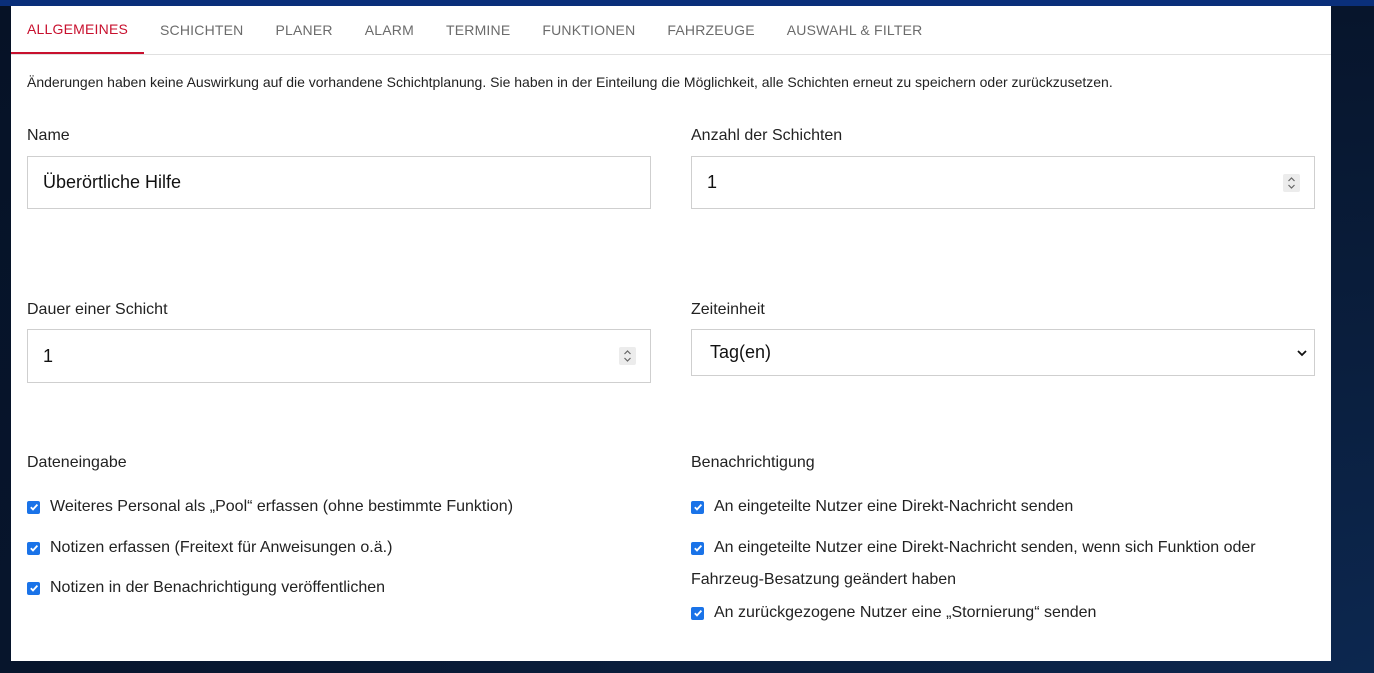 The height and width of the screenshot is (673, 1374). Describe the element at coordinates (78, 30) in the screenshot. I see `tab-allgemeines: ALLGEMEINES` at that location.